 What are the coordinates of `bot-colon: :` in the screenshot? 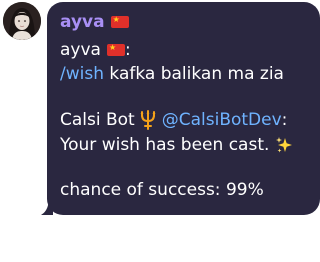 It's located at (284, 120).